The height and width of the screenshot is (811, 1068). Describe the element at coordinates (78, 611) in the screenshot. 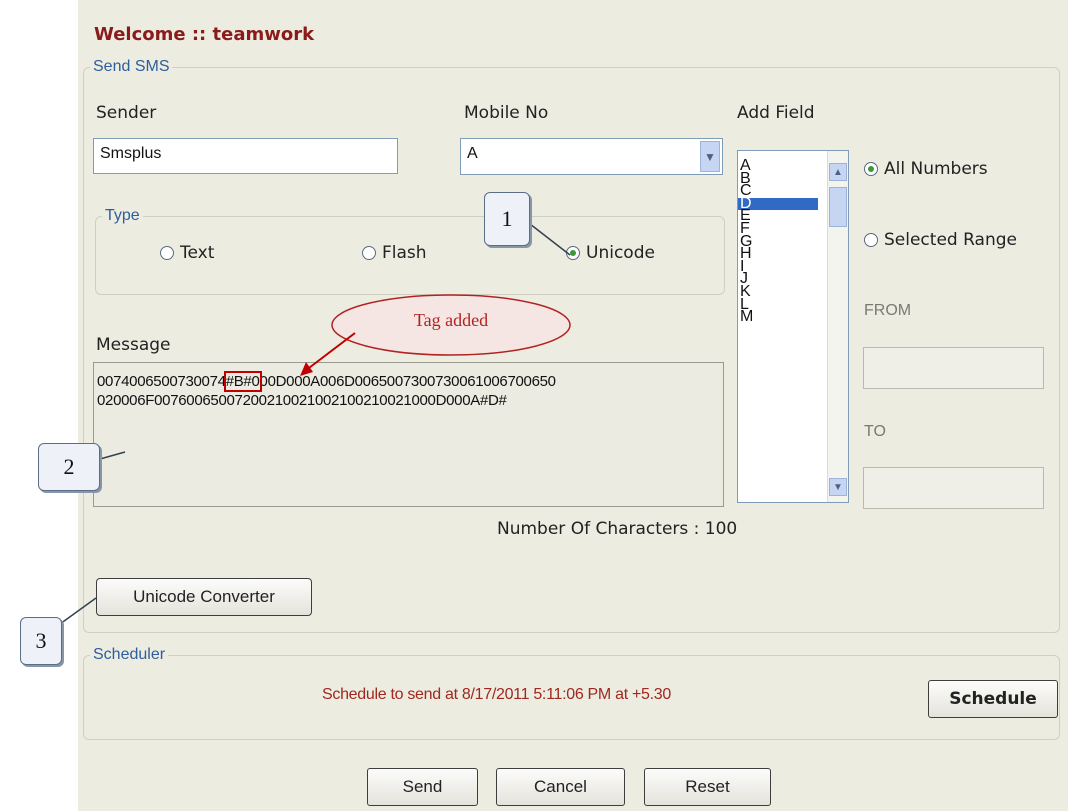

I see `callout-3-pointer` at that location.